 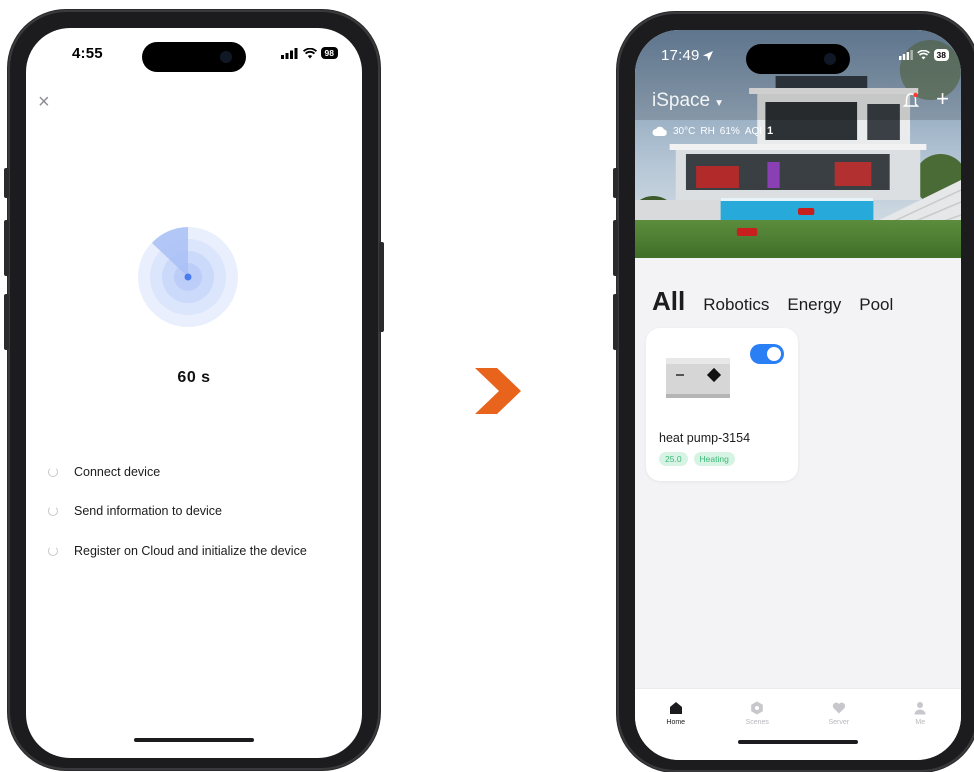 I want to click on status-icons: 98, so click(x=309, y=53).